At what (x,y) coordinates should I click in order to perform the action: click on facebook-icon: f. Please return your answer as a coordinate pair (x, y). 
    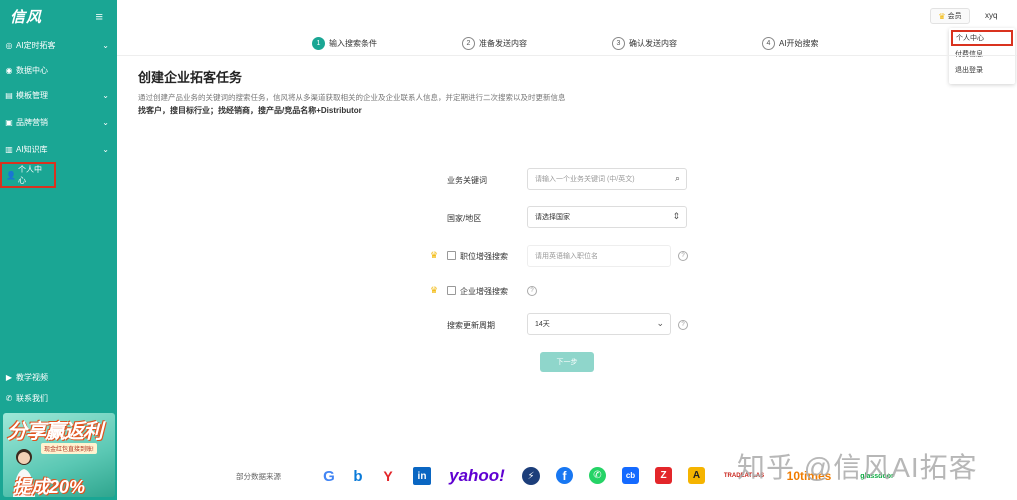
    Looking at the image, I should click on (564, 475).